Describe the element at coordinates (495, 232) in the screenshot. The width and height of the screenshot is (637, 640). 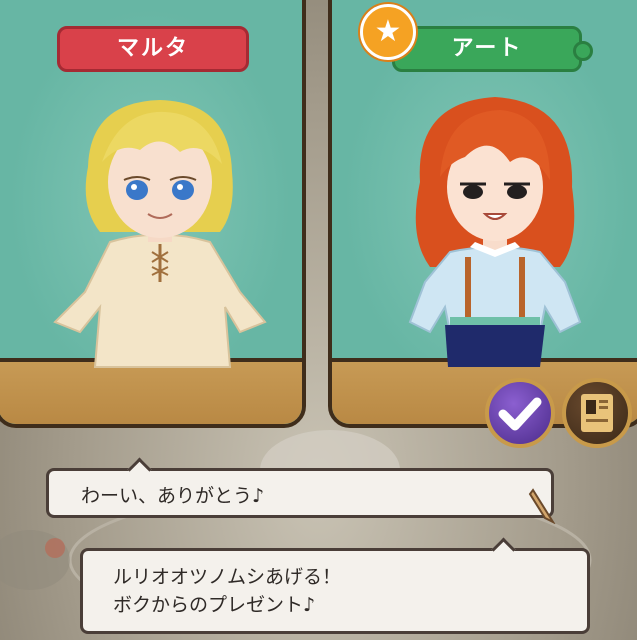
I see `right-character-avatar` at that location.